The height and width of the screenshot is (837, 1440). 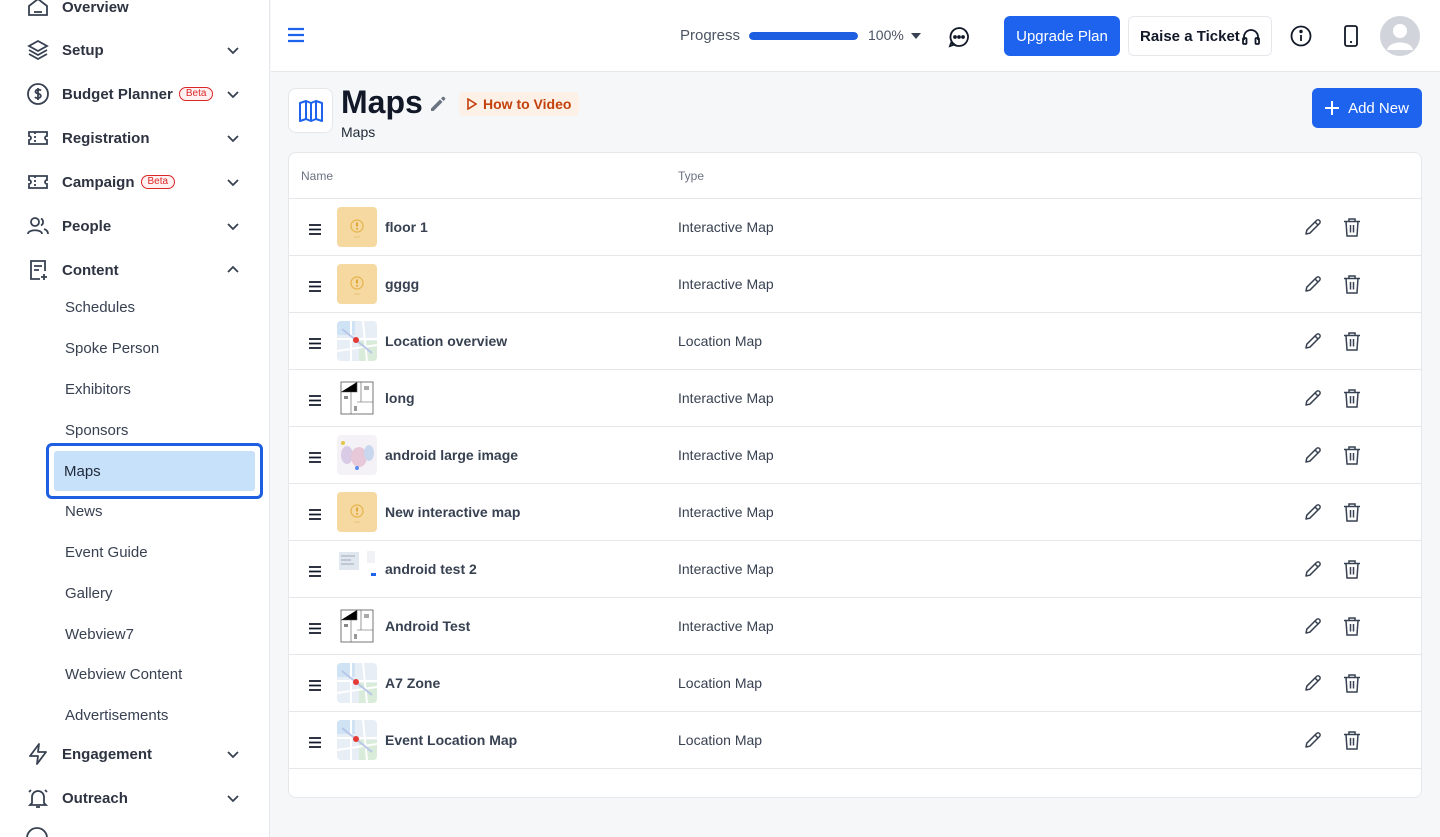 I want to click on table-row: long Interactive Map, so click(x=855, y=398).